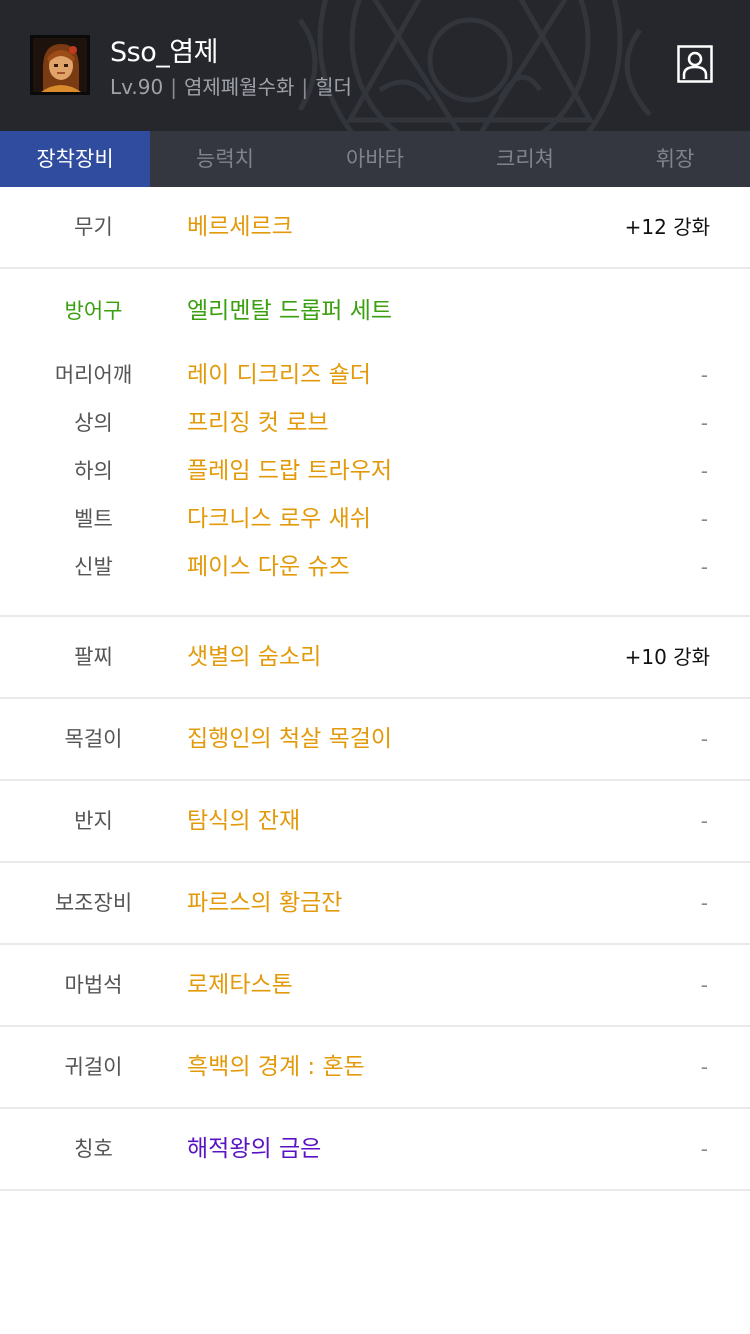 The height and width of the screenshot is (1334, 750). What do you see at coordinates (289, 311) in the screenshot?
I see `armor-set-name: 엘리멘탈 드롭퍼 세트` at bounding box center [289, 311].